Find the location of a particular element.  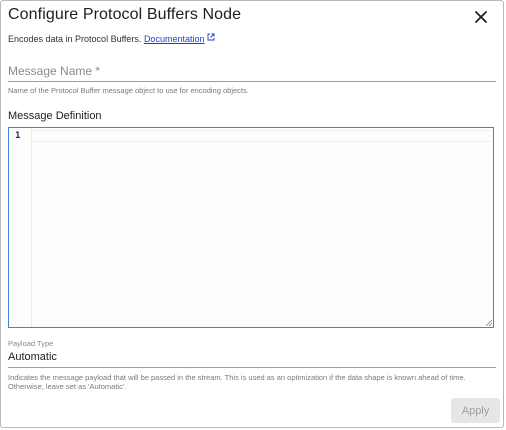

line-number: 1 is located at coordinates (18, 136).